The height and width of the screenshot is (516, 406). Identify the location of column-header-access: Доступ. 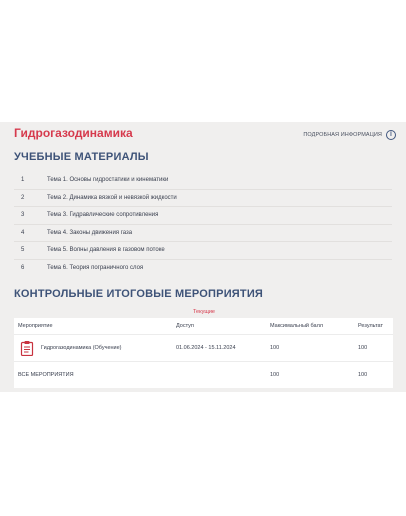
(185, 326).